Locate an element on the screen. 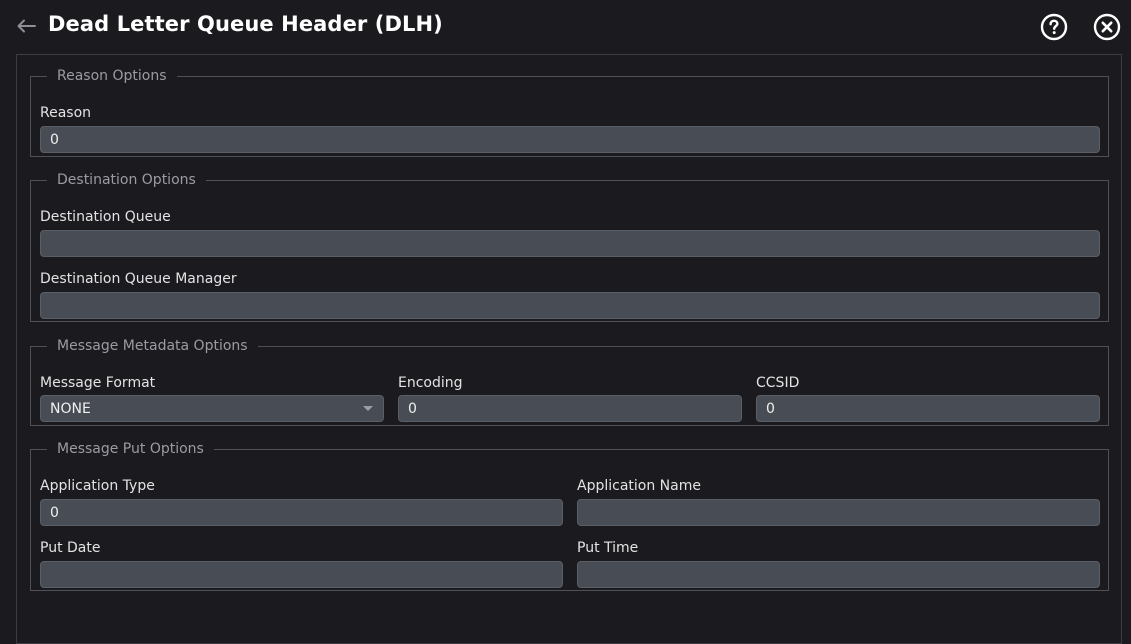 This screenshot has height=644, width=1131. destination-options-legend: Destination Options is located at coordinates (126, 180).